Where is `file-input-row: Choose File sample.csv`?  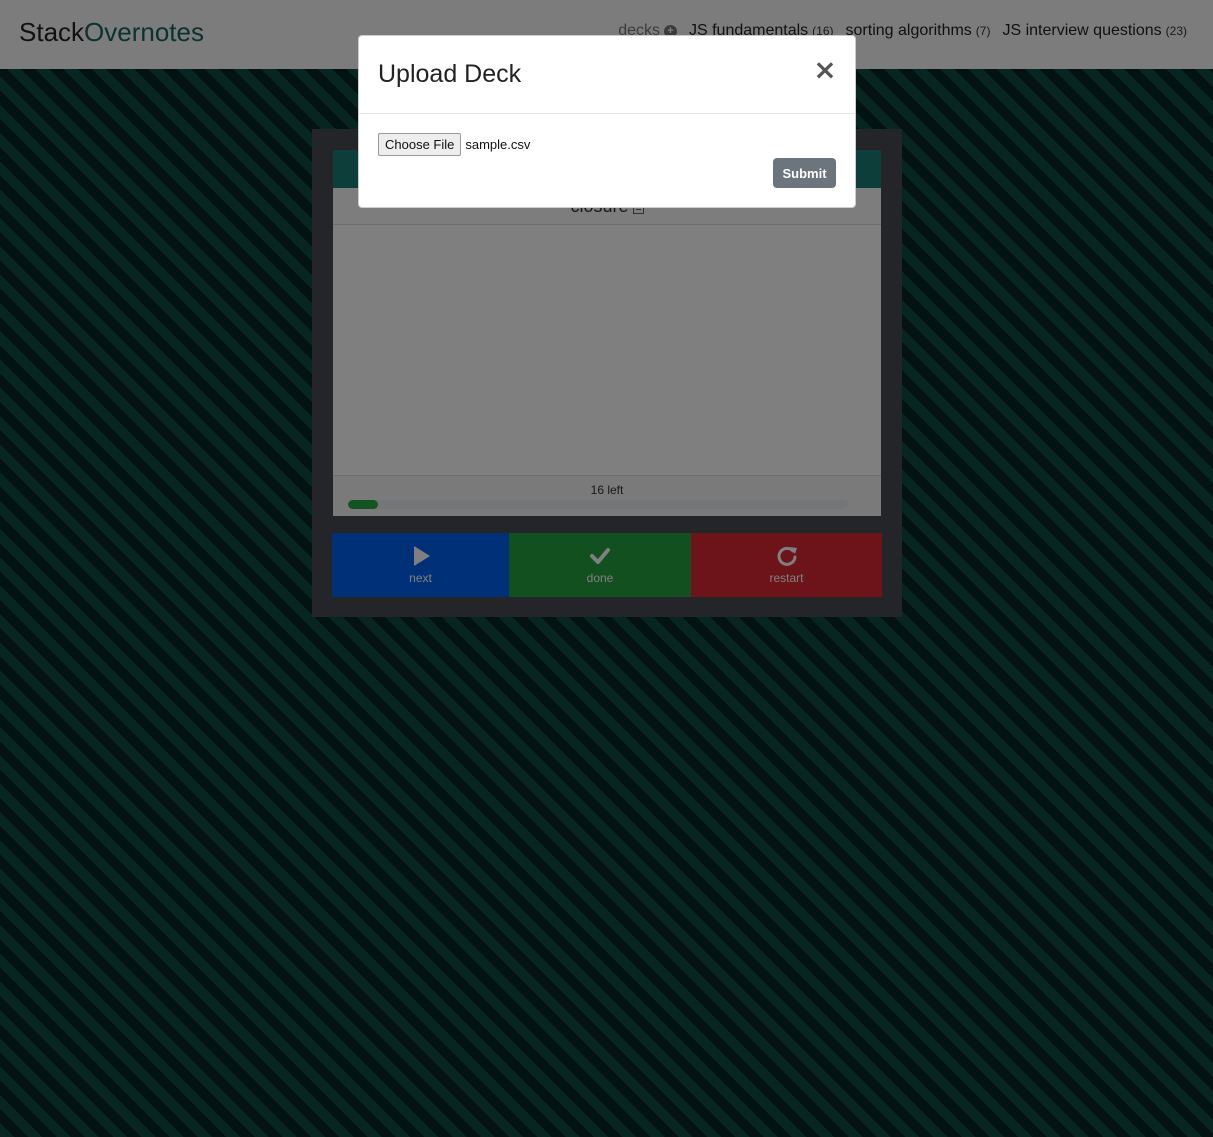 file-input-row: Choose File sample.csv is located at coordinates (454, 144).